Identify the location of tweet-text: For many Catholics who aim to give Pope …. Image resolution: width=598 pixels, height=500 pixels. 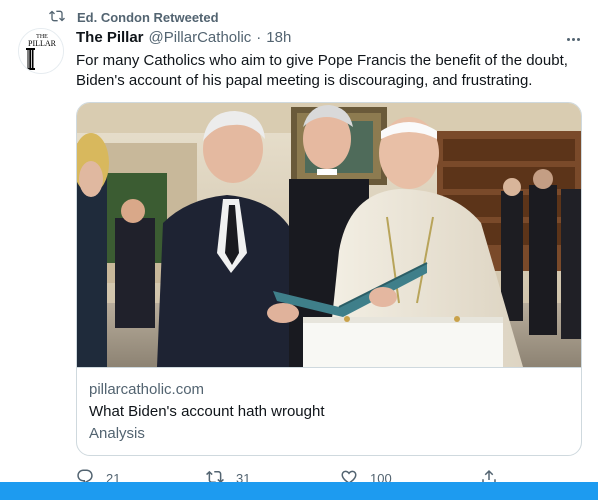
(322, 70).